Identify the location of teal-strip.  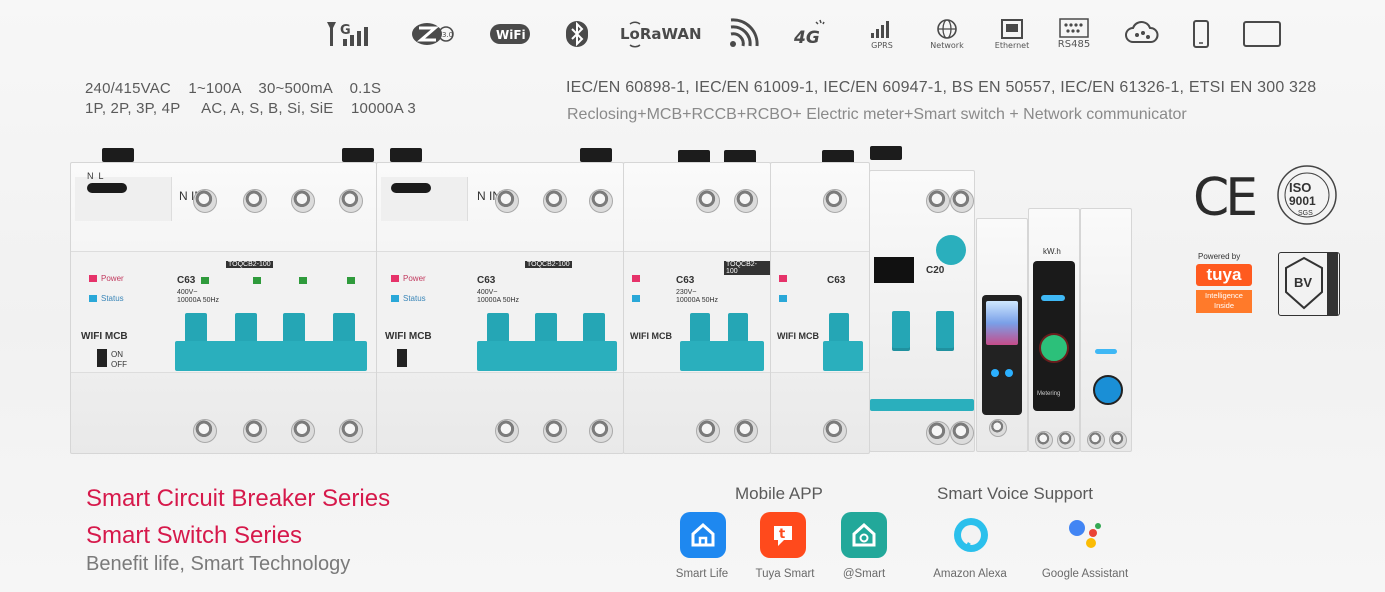
(922, 405).